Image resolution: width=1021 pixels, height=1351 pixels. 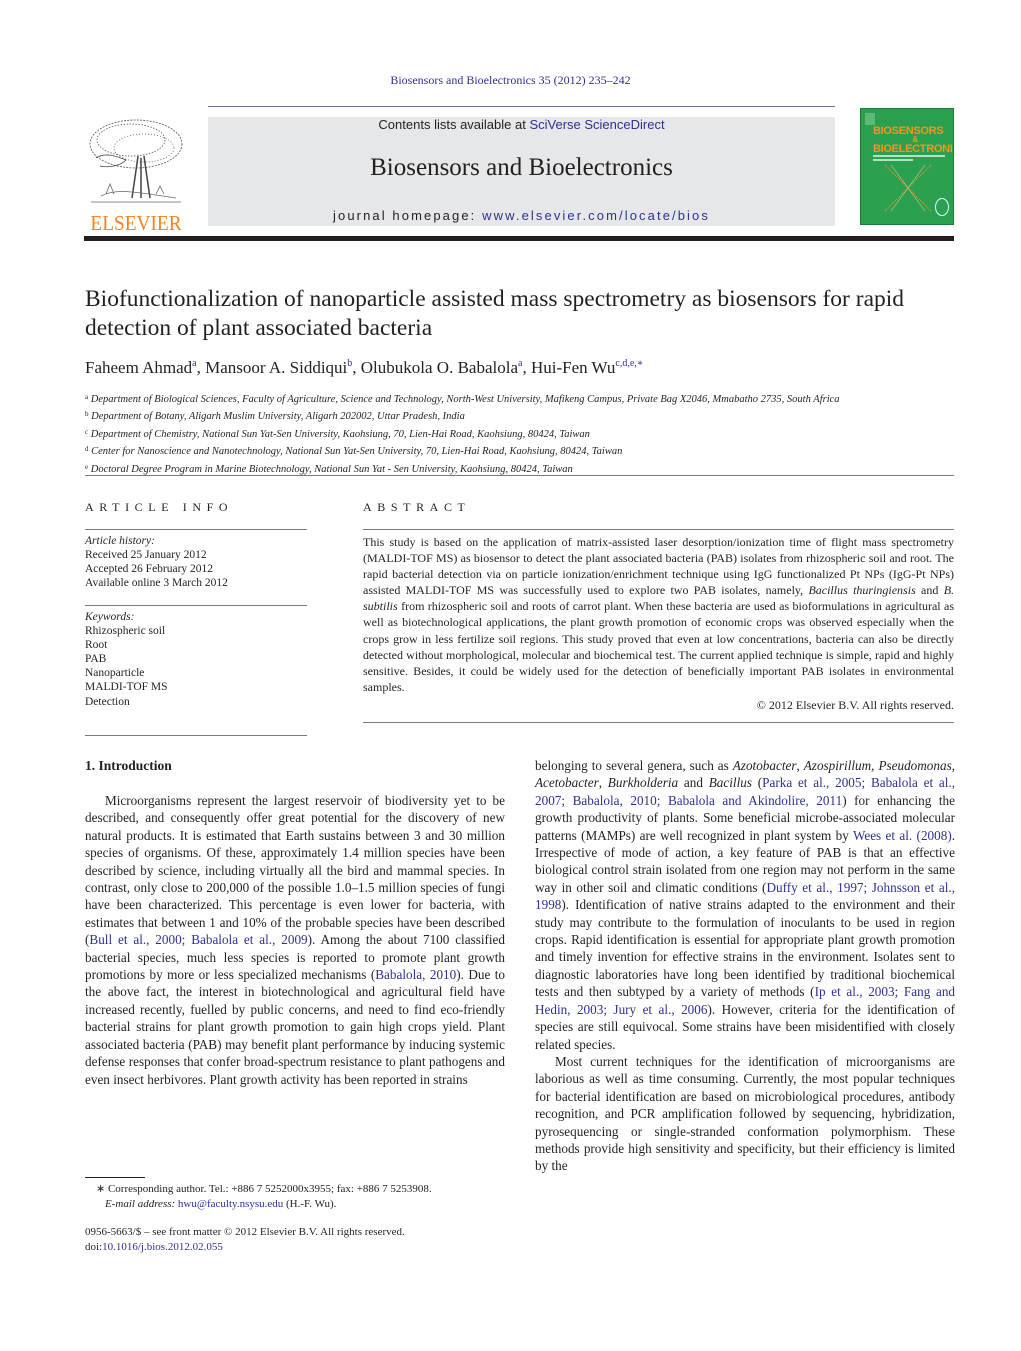 I want to click on footnote-rule, so click(x=115, y=1177).